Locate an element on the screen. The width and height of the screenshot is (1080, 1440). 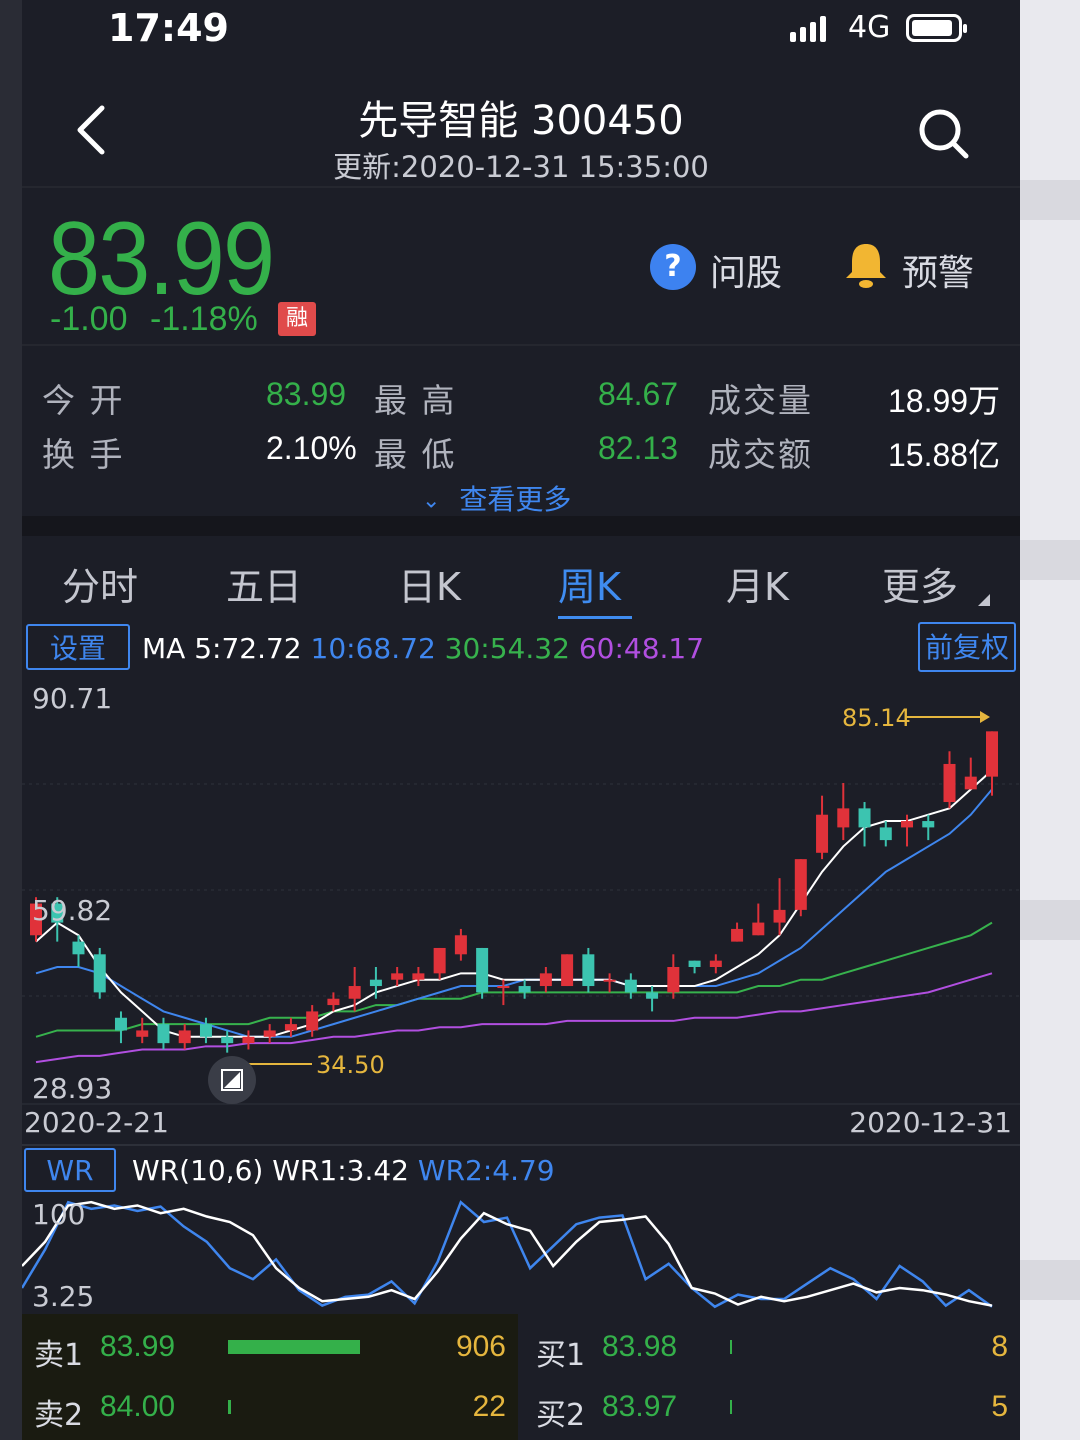
sell1-volume-bar is located at coordinates (294, 1347).